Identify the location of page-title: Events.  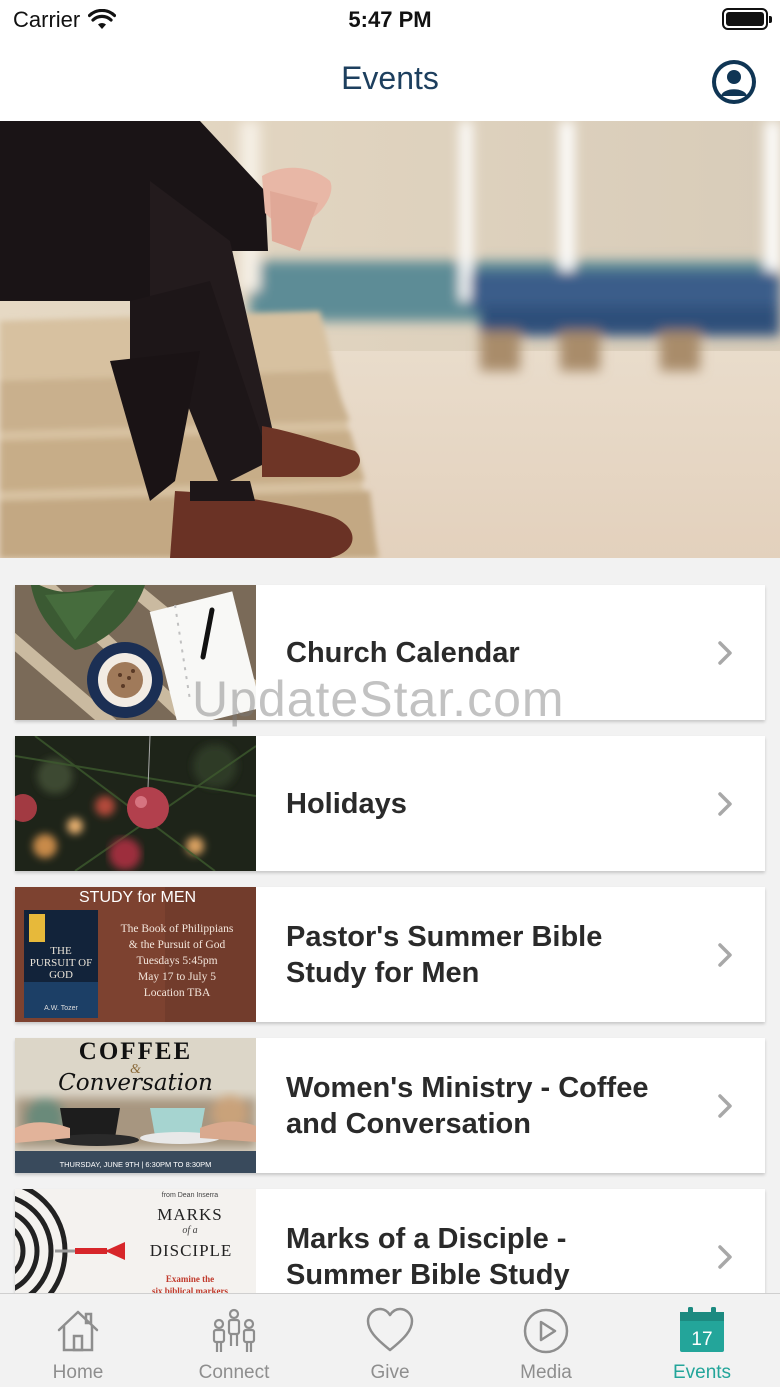
(390, 78).